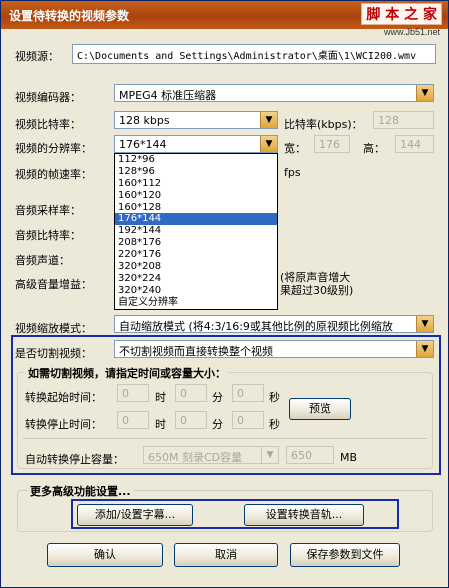 This screenshot has width=449, height=588. What do you see at coordinates (48, 124) in the screenshot?
I see `video-bitrate-label: 视频比特率：` at bounding box center [48, 124].